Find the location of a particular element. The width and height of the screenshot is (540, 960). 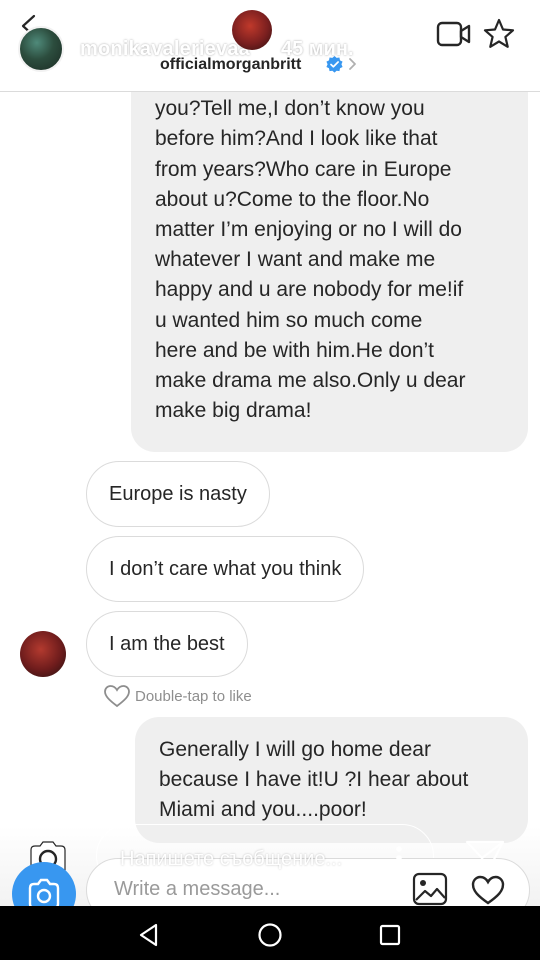

nav-back-icon is located at coordinates (149, 935).